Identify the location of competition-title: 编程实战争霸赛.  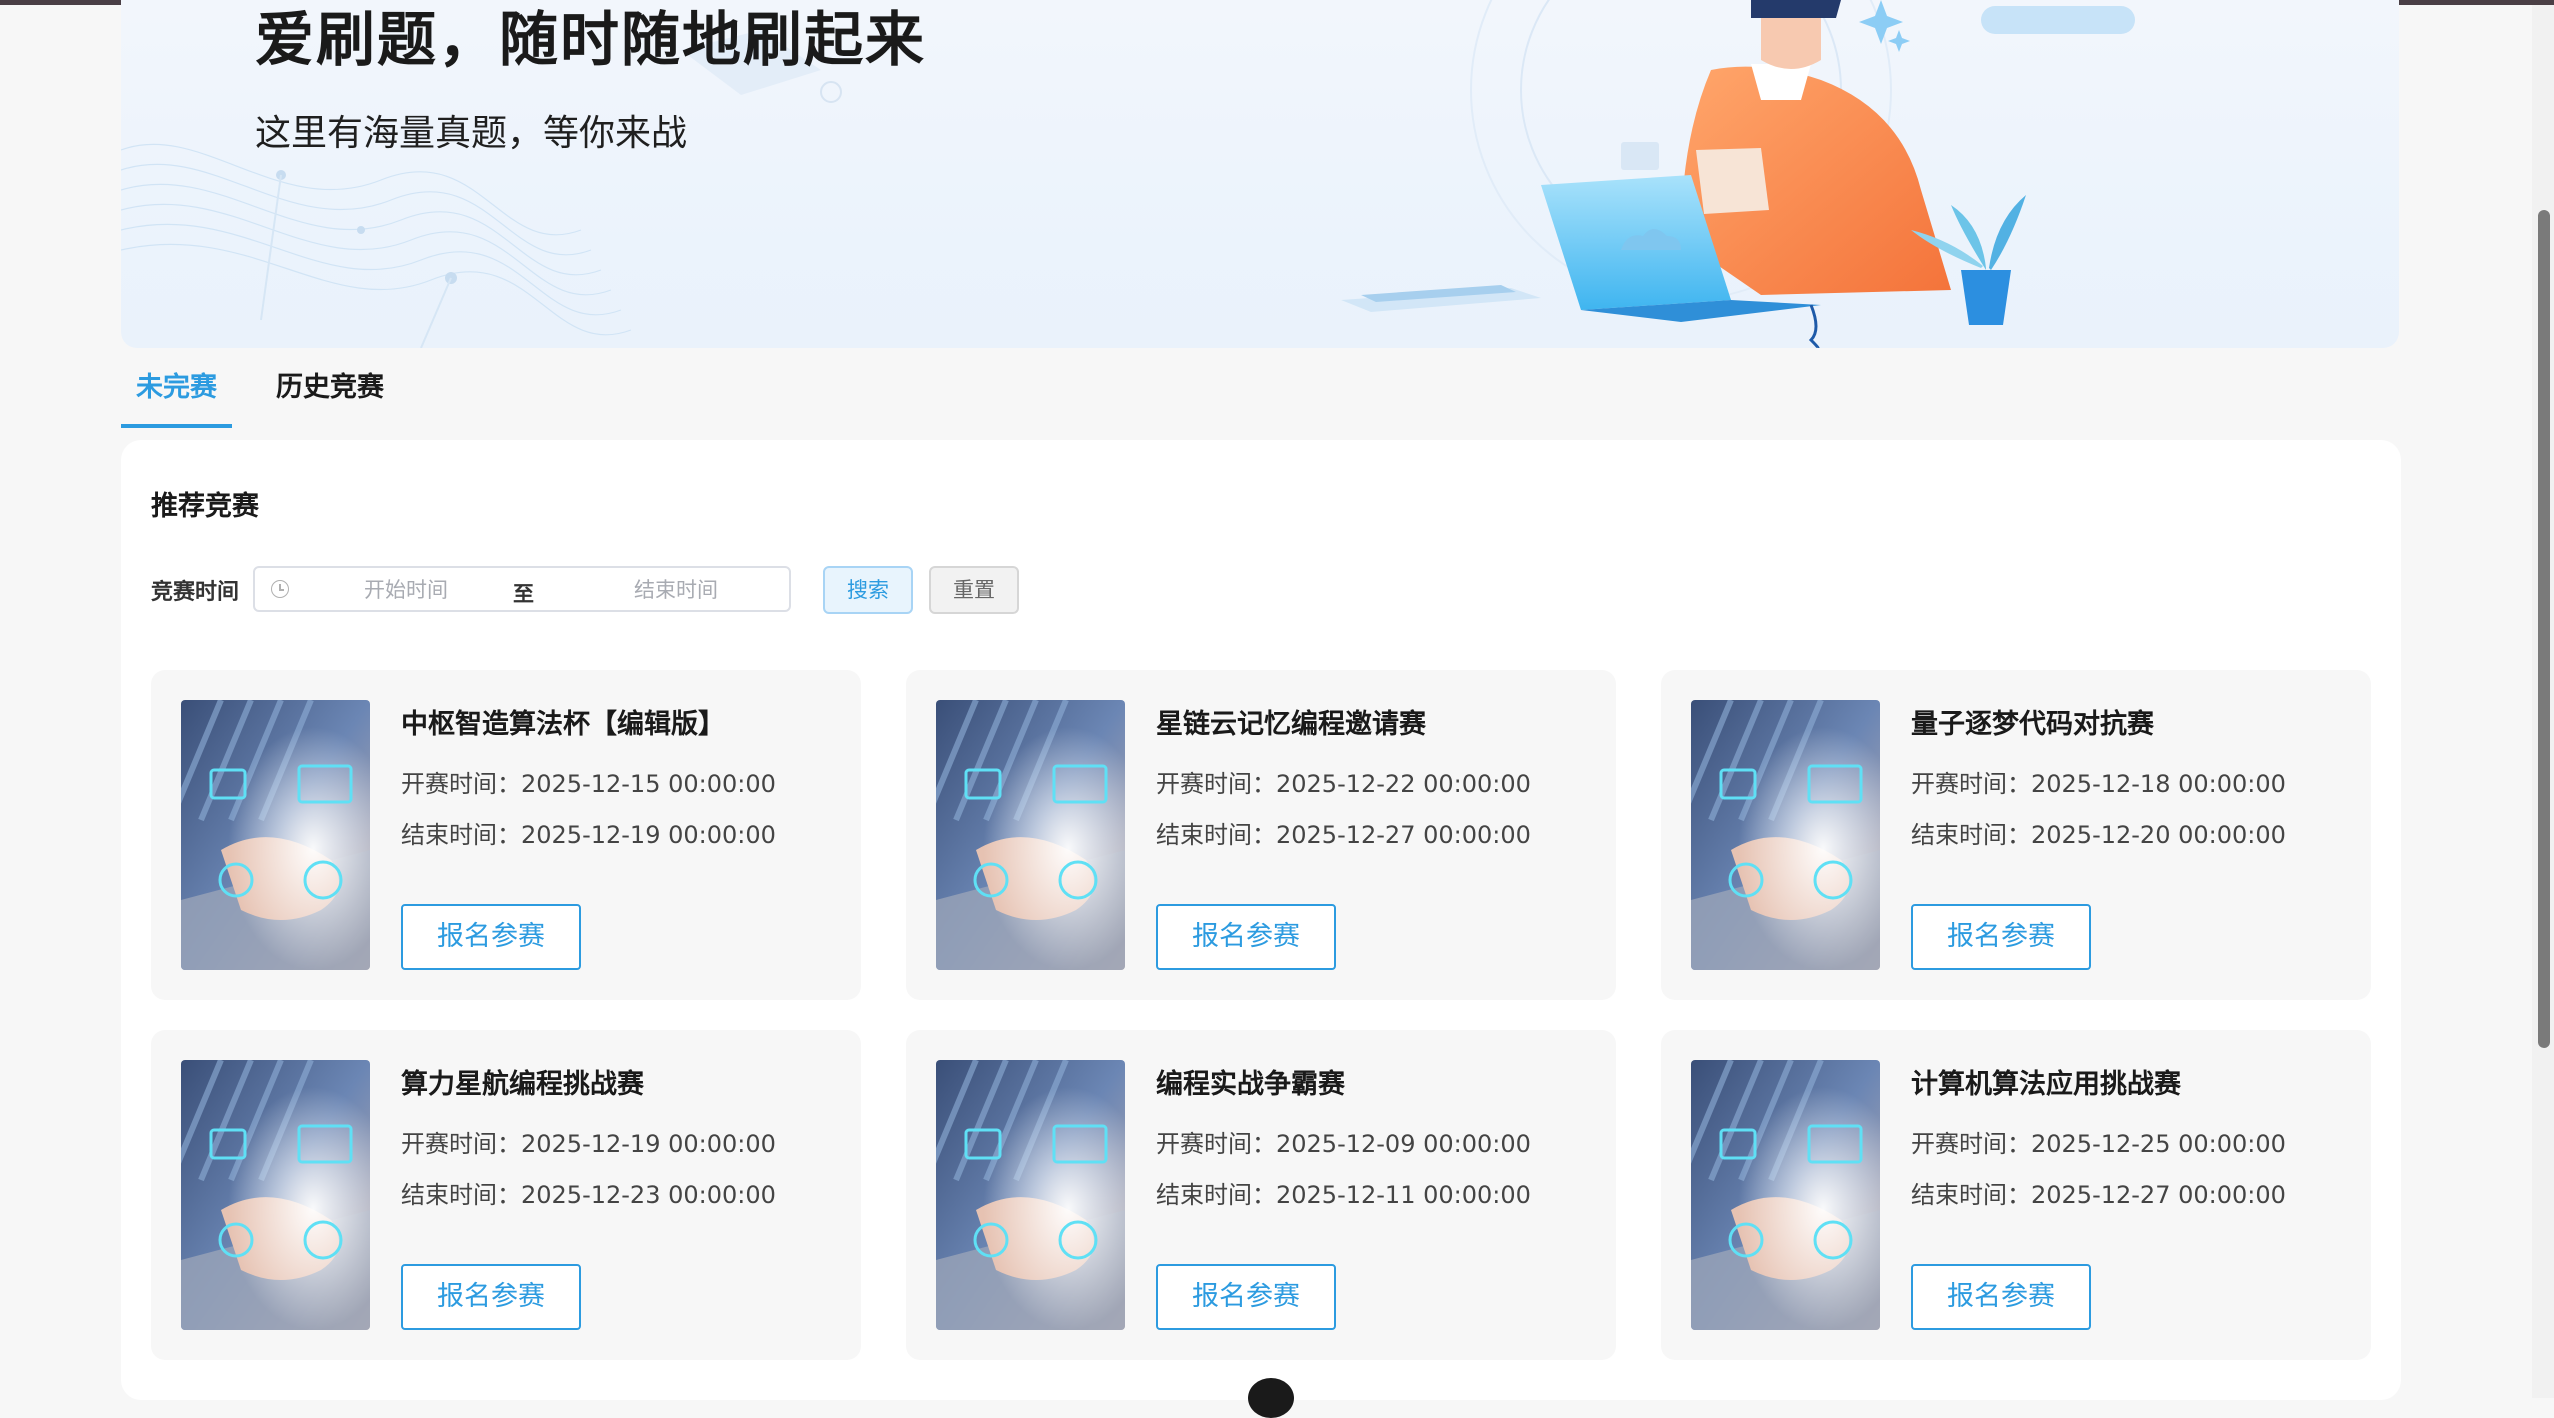
(1250, 1084).